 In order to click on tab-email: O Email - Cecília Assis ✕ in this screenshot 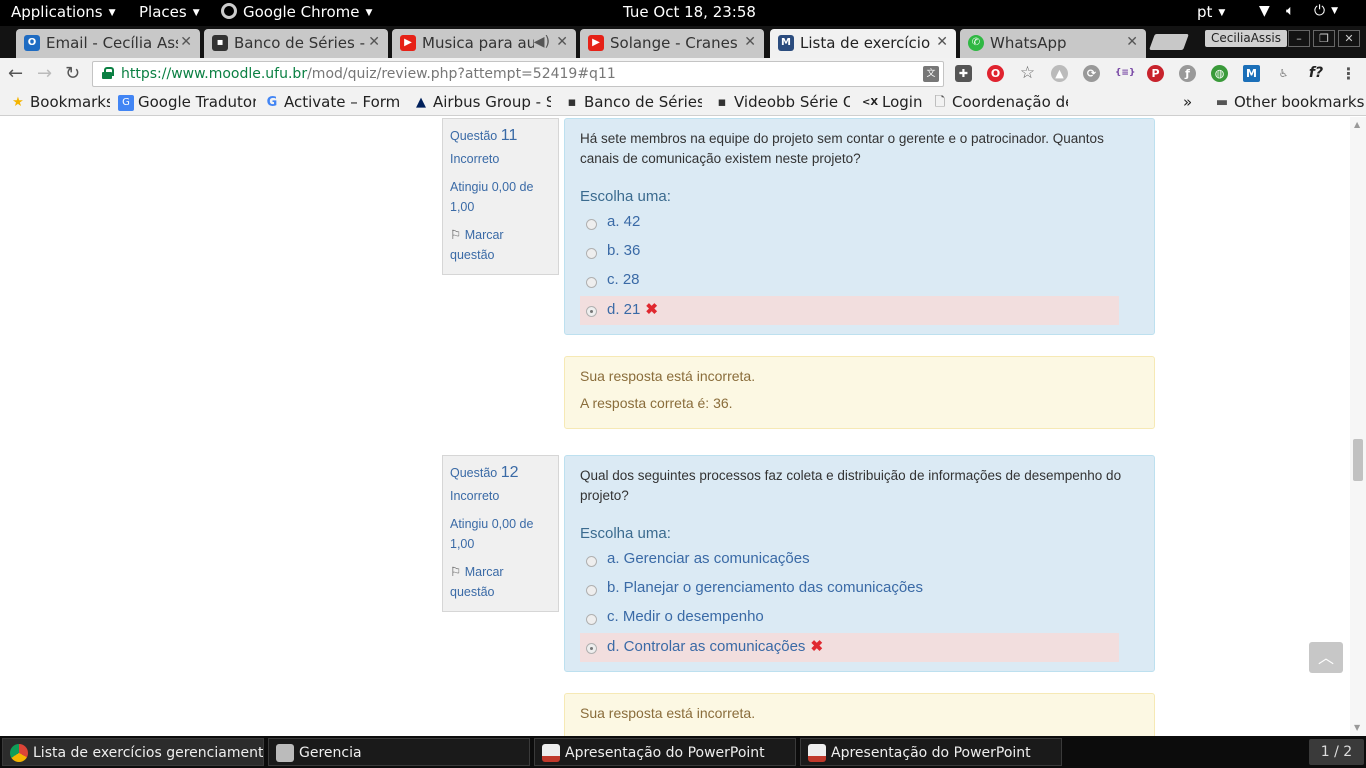, I will do `click(108, 43)`.